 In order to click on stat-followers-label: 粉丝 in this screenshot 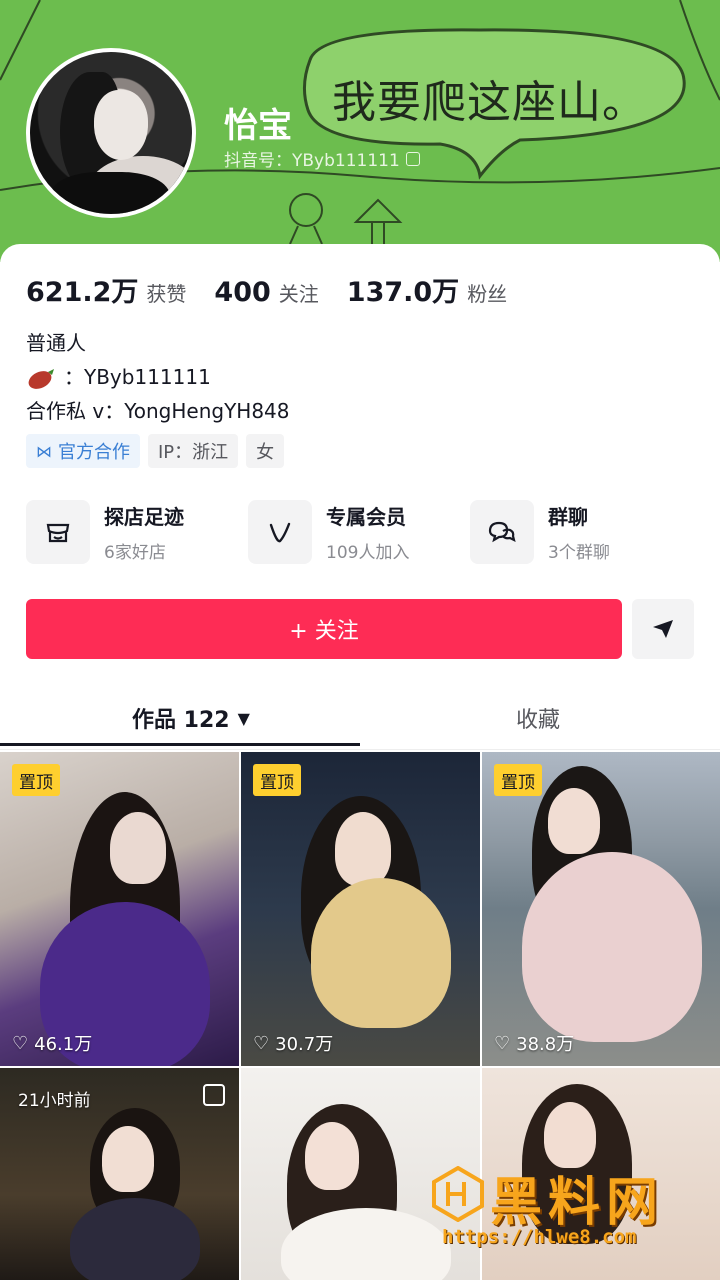, I will do `click(487, 294)`.